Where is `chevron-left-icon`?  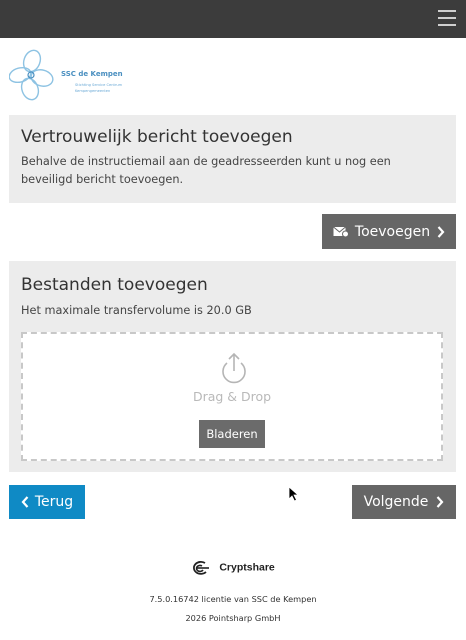
chevron-left-icon is located at coordinates (25, 502).